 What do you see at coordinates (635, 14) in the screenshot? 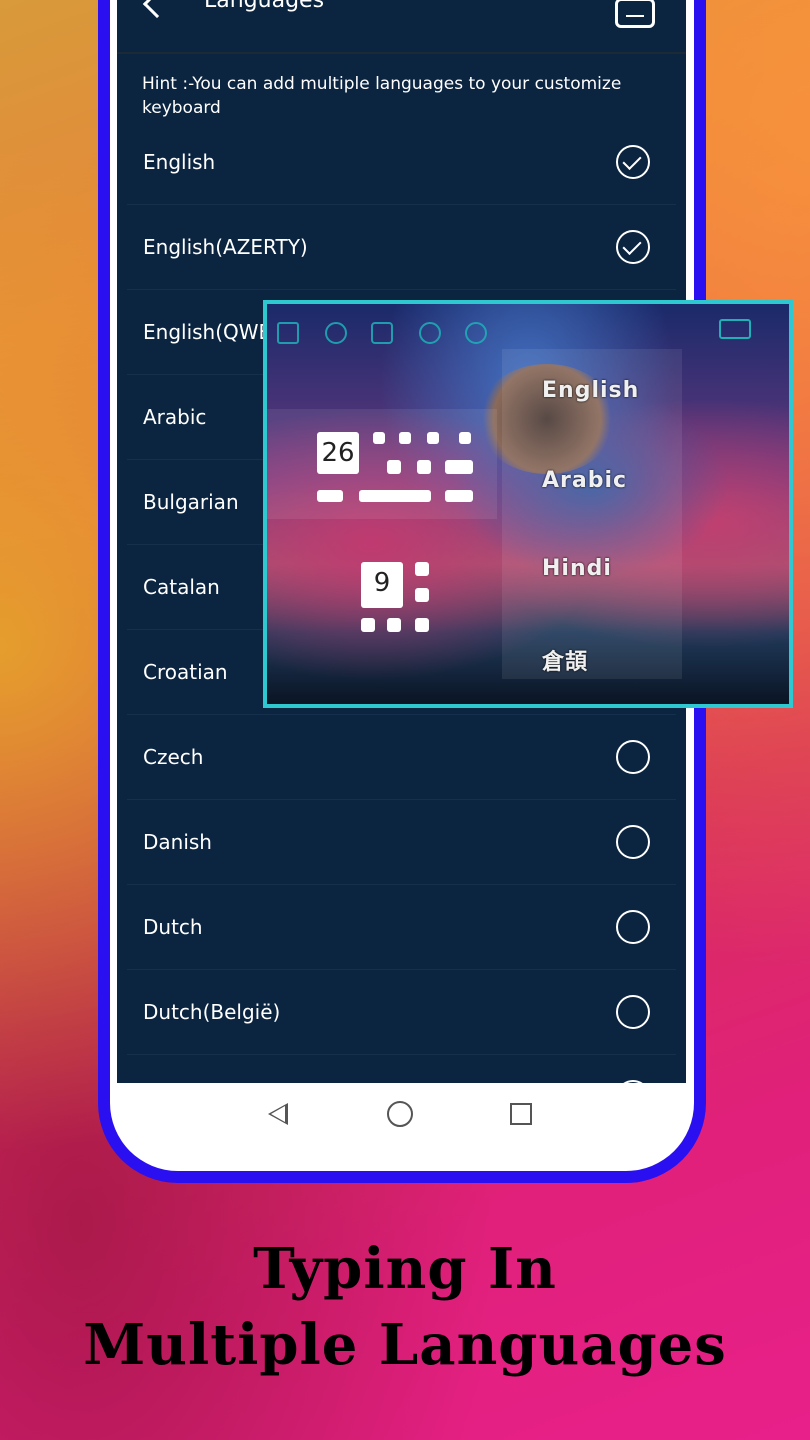
I see `menu-icon` at bounding box center [635, 14].